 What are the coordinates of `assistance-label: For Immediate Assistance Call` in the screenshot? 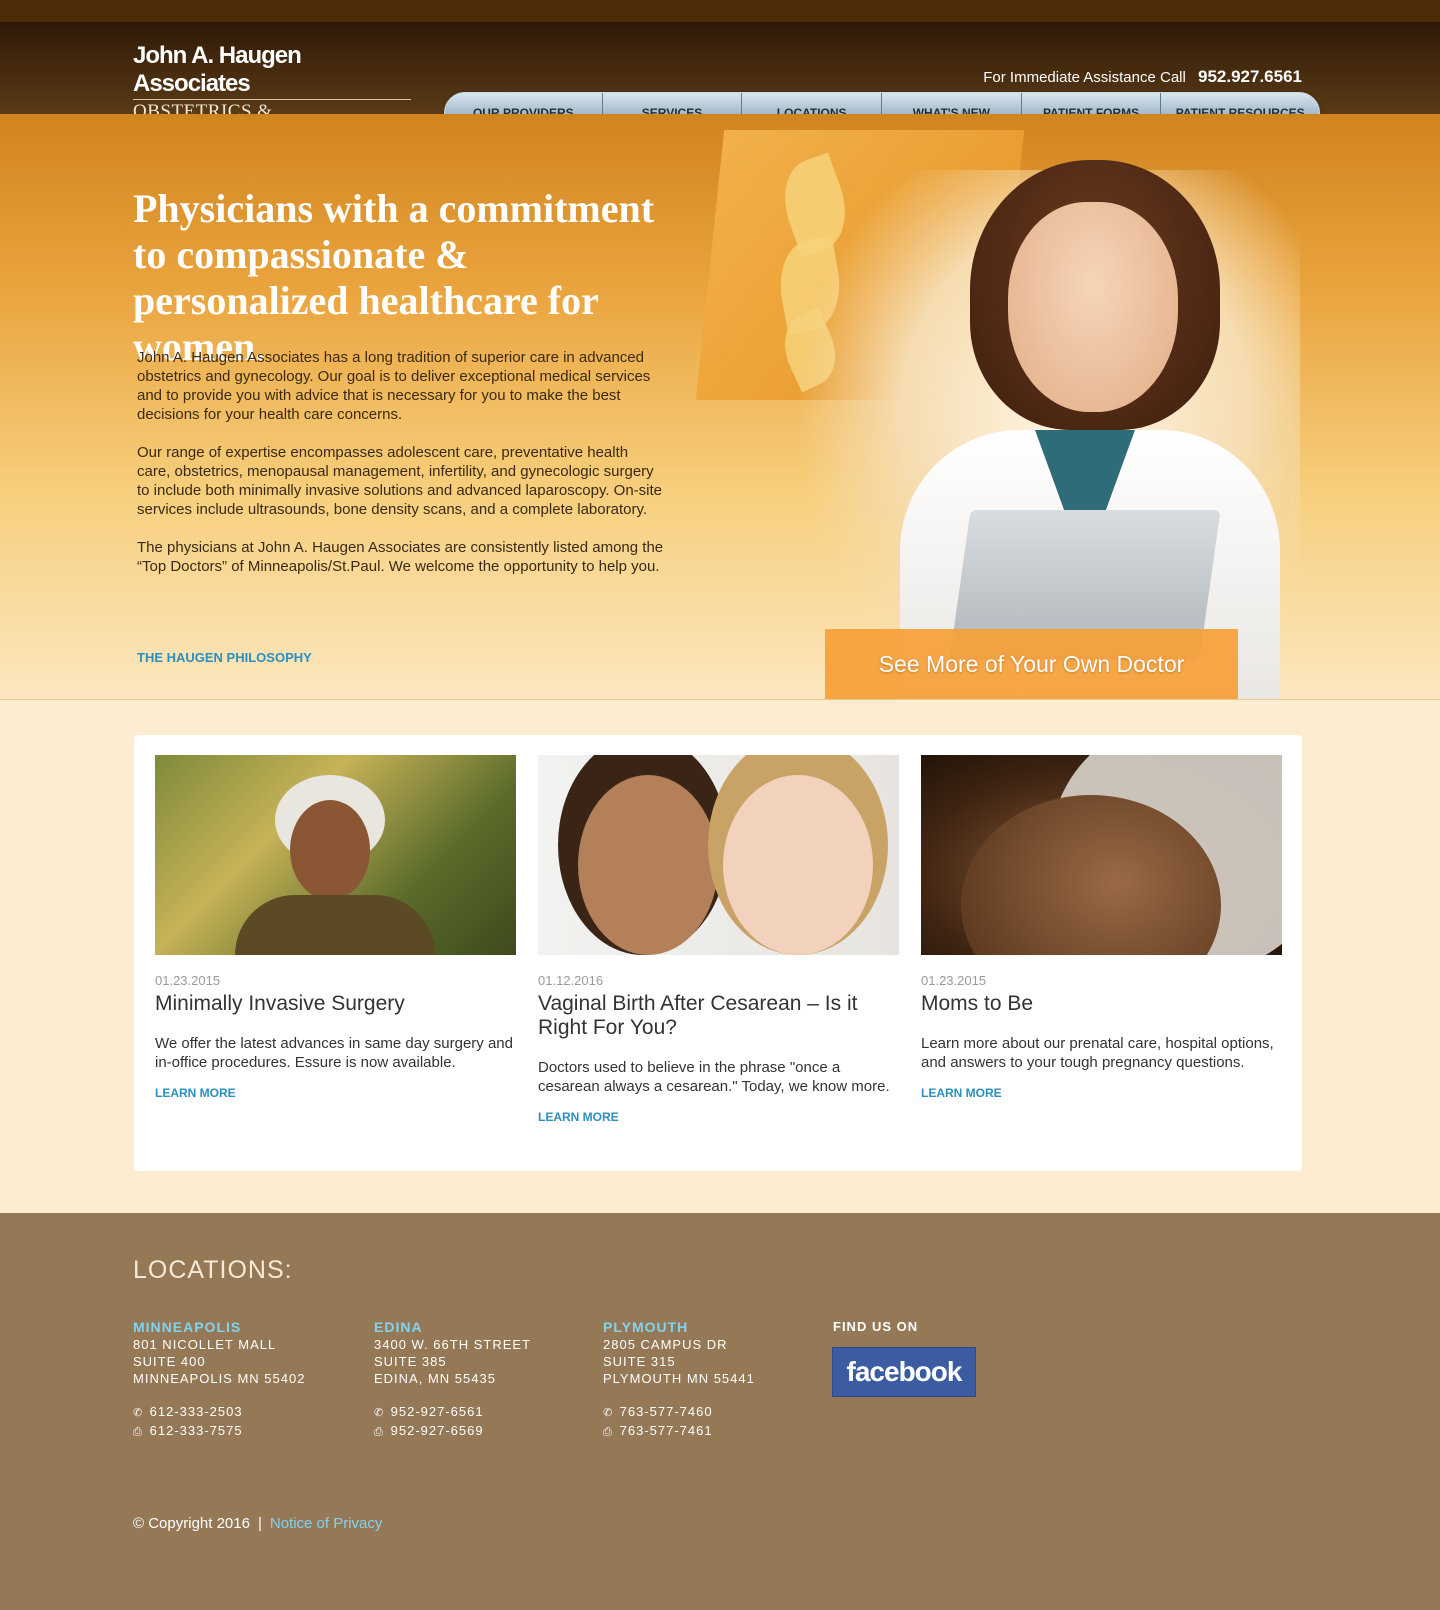 It's located at (1084, 77).